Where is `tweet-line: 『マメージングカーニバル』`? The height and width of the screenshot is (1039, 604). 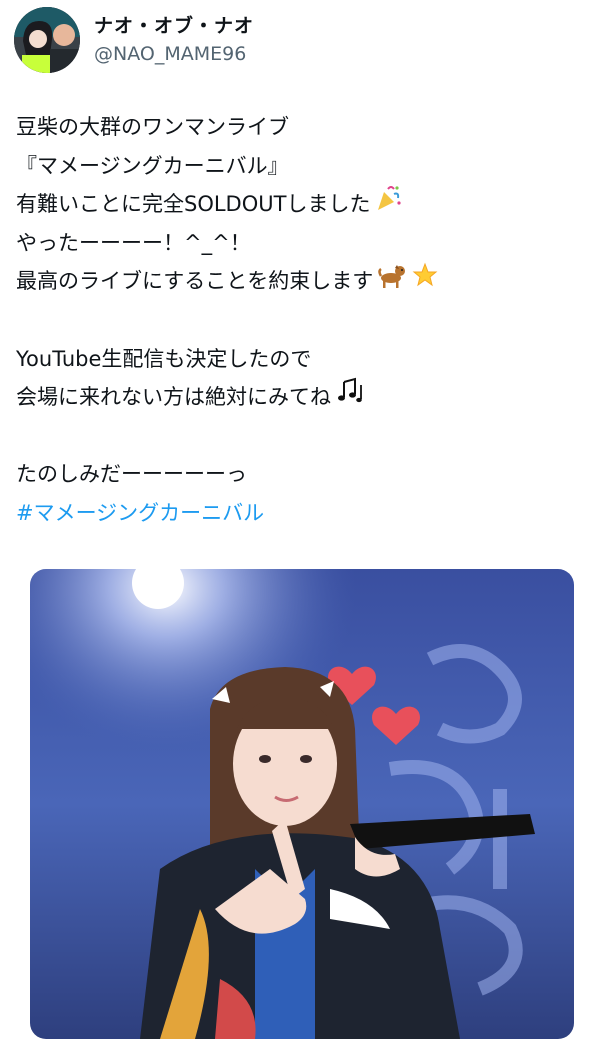 tweet-line: 『マメージングカーニバル』 is located at coordinates (301, 166).